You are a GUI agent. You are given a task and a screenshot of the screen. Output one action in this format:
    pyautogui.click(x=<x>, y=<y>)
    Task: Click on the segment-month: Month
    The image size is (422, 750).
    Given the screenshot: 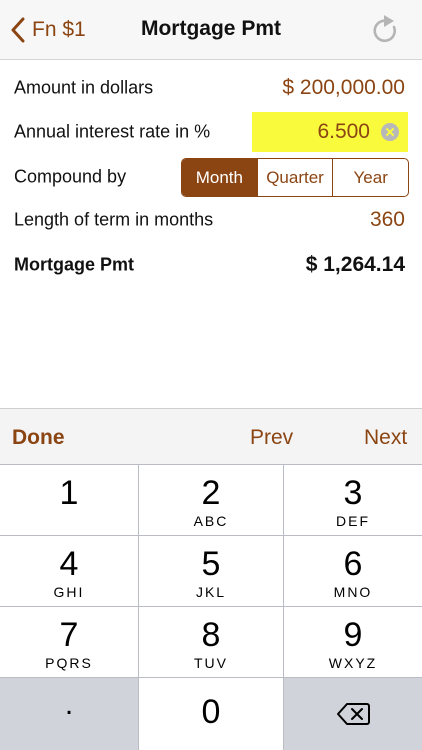 What is the action you would take?
    pyautogui.click(x=219, y=177)
    